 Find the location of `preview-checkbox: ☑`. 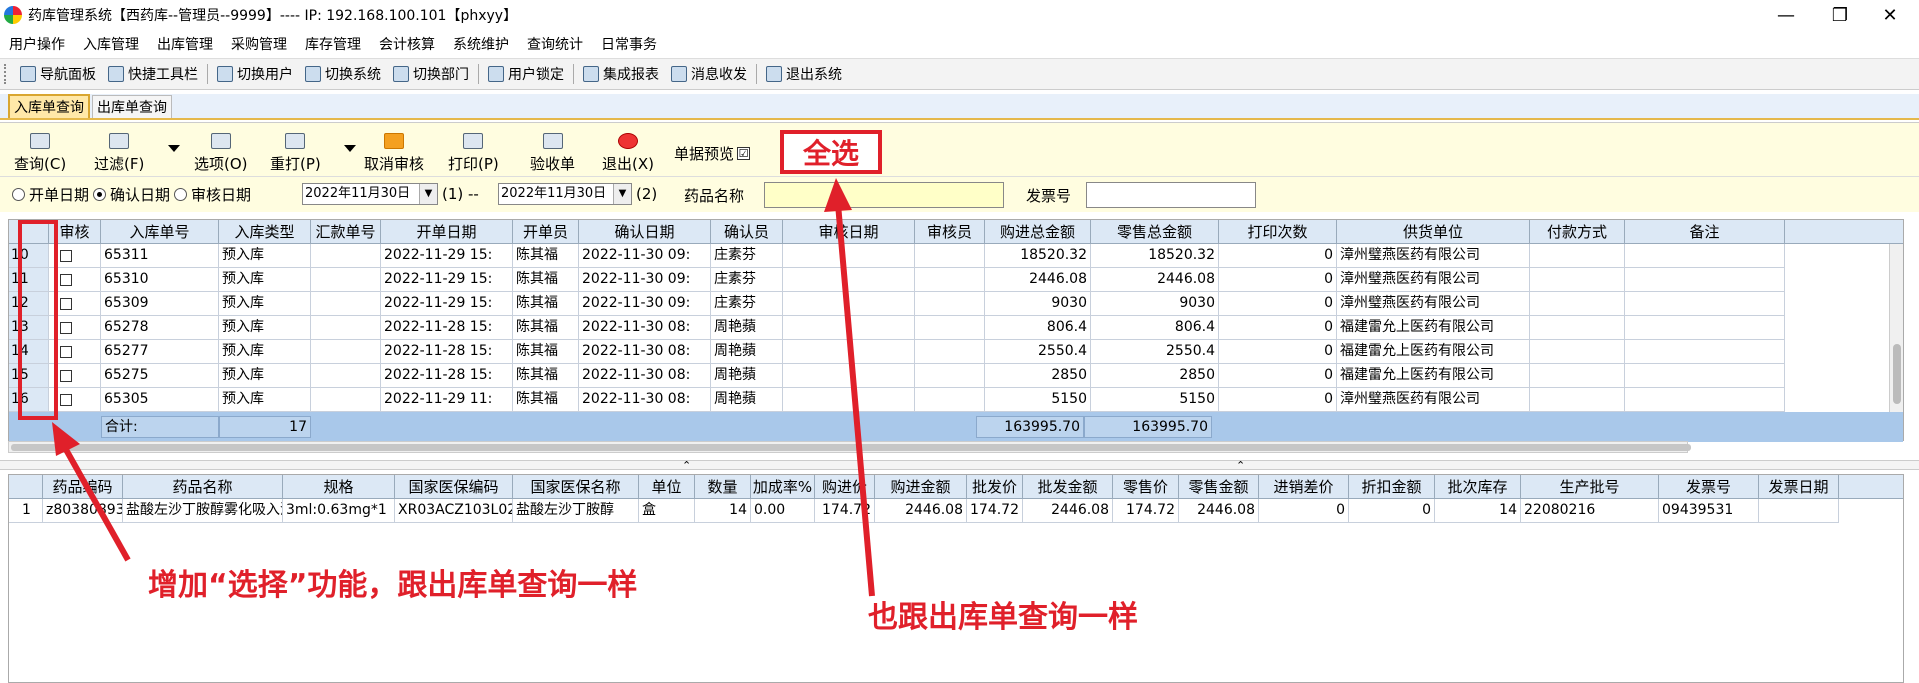

preview-checkbox: ☑ is located at coordinates (744, 153).